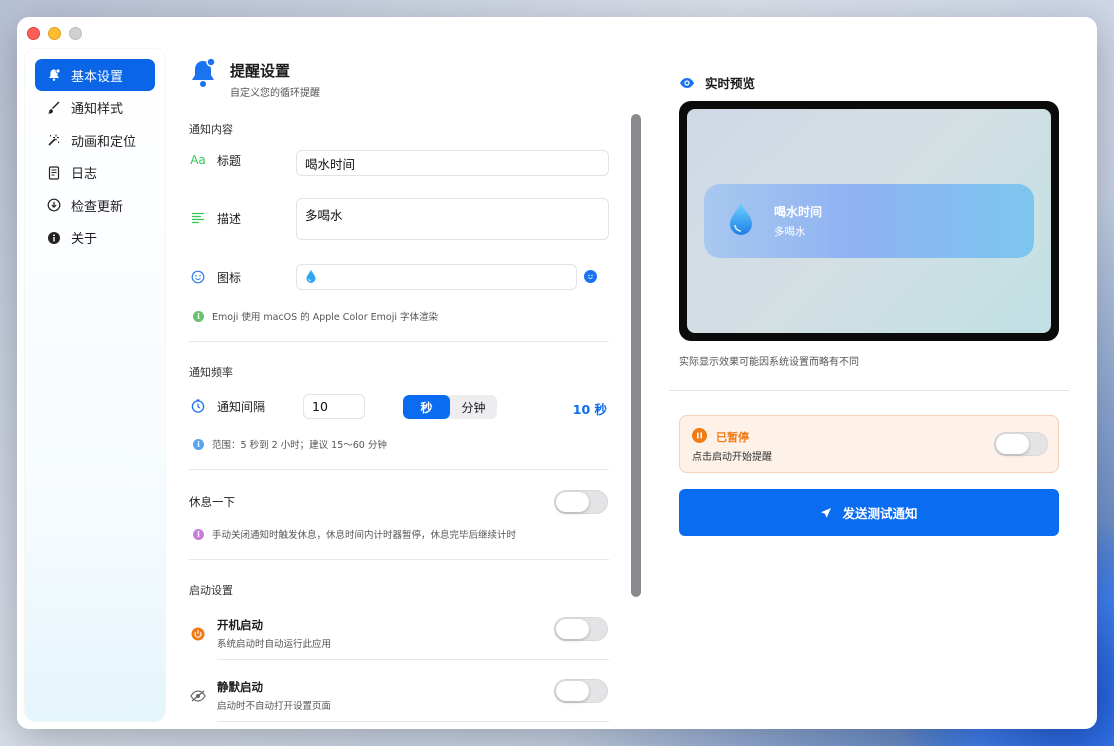 Image resolution: width=1114 pixels, height=746 pixels. What do you see at coordinates (581, 502) in the screenshot?
I see `rest-toggle` at bounding box center [581, 502].